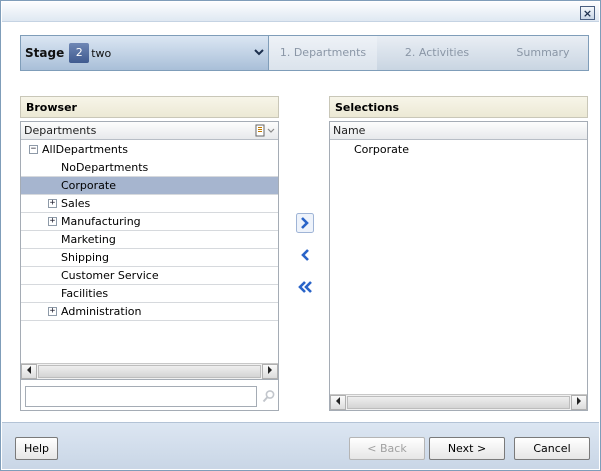 This screenshot has height=471, width=601. What do you see at coordinates (149, 240) in the screenshot?
I see `tree-row-marketing: Marketing` at bounding box center [149, 240].